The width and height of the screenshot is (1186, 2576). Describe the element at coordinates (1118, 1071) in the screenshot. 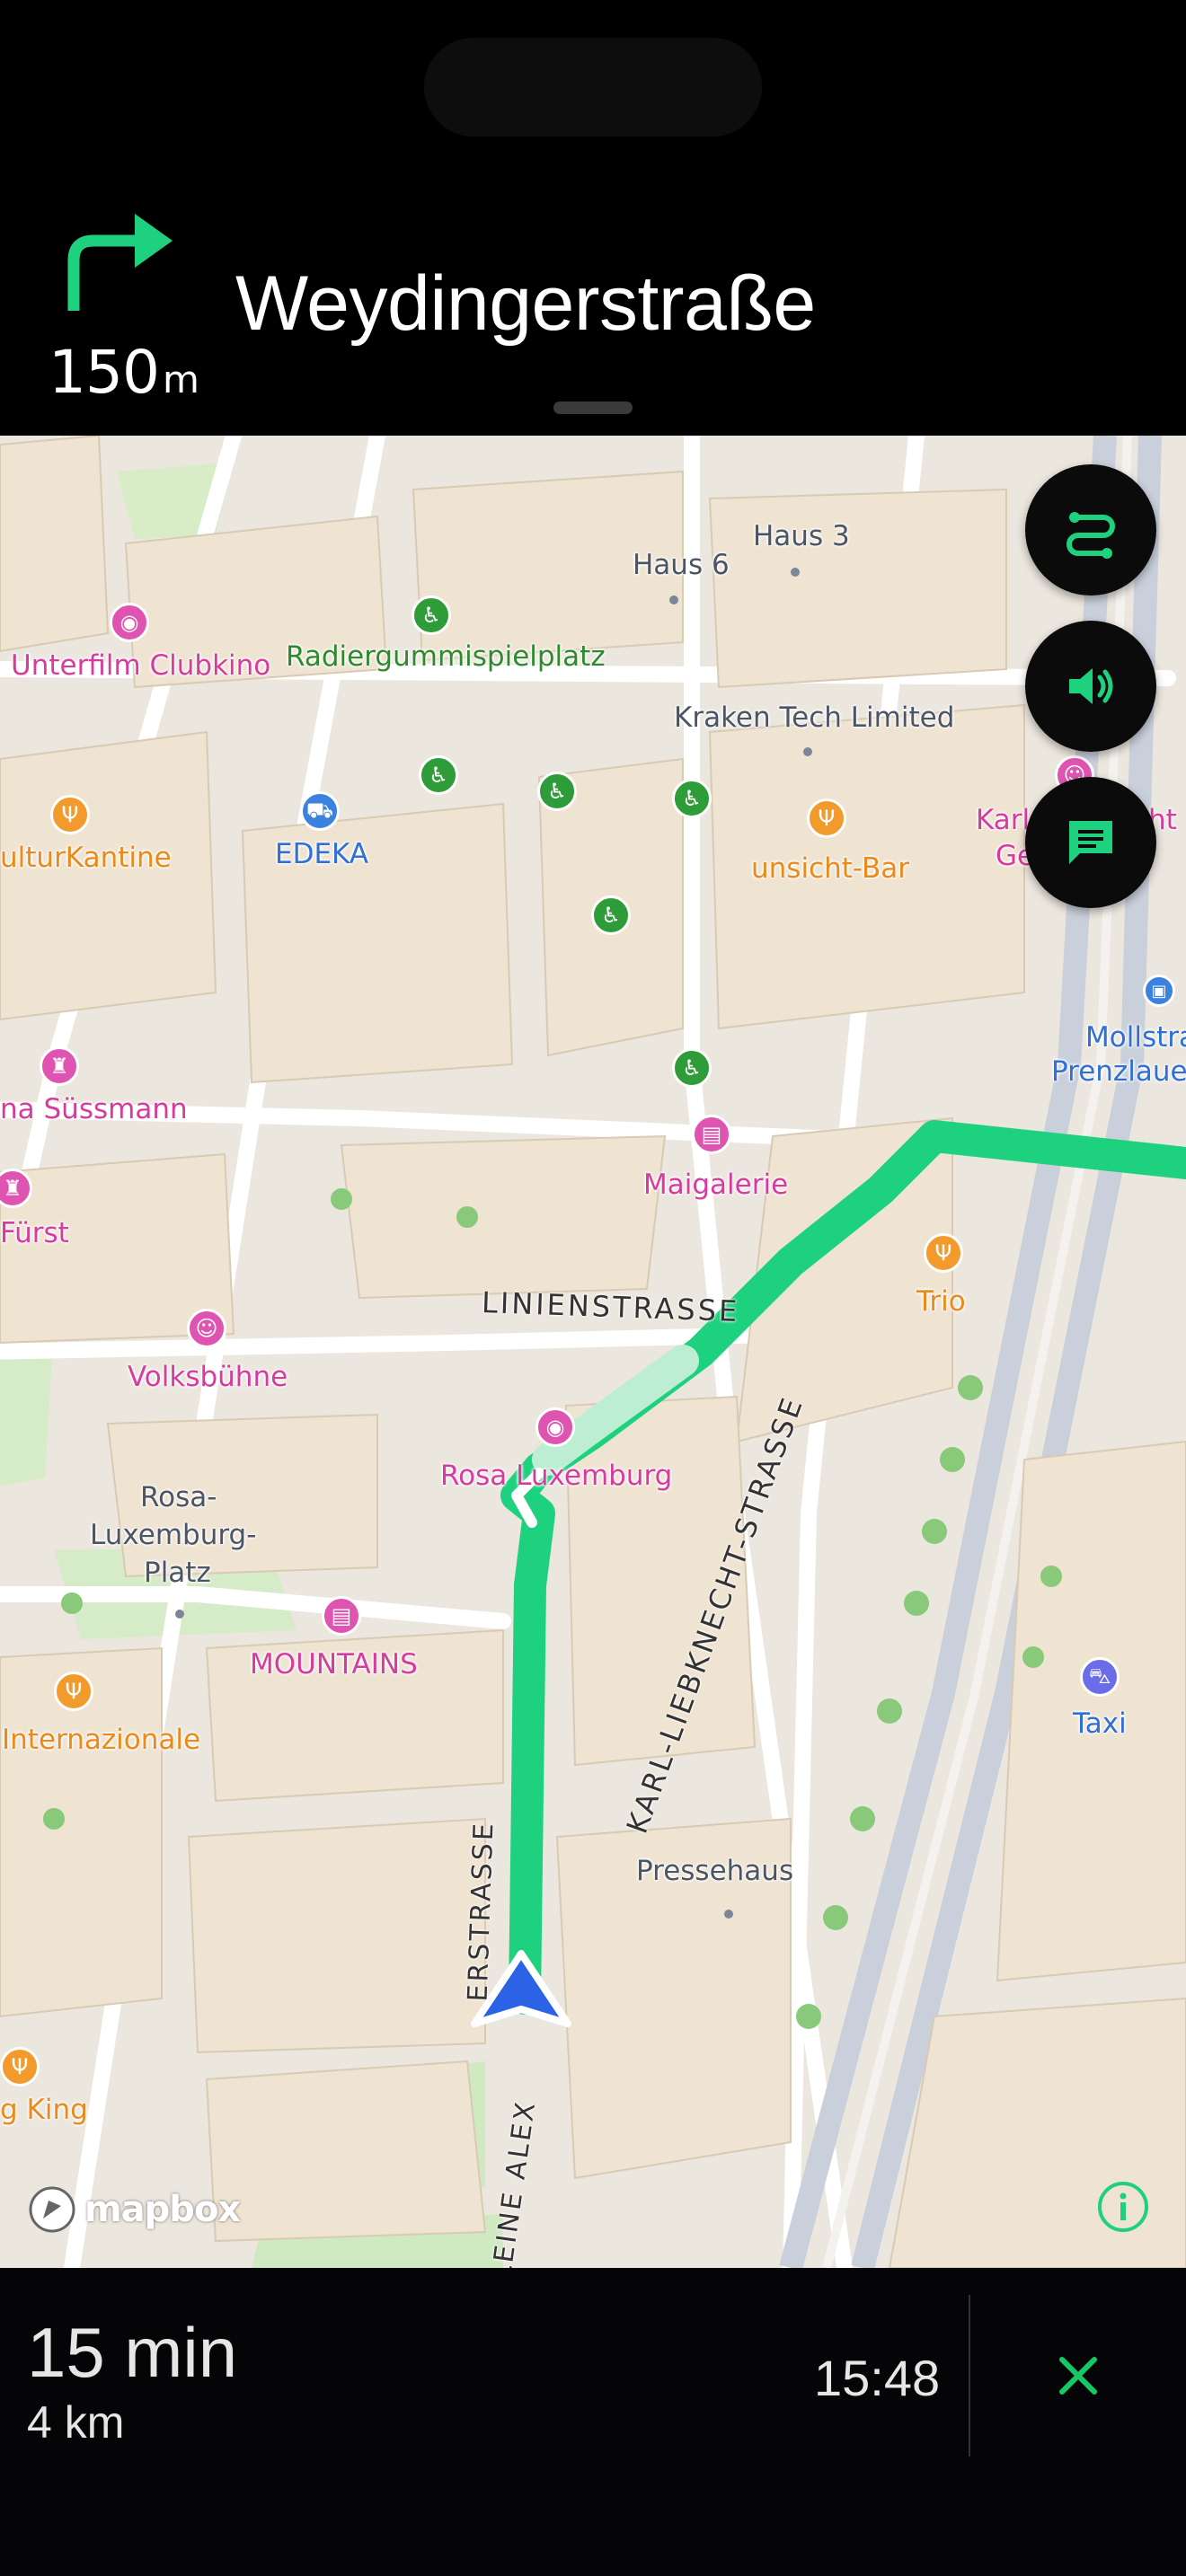

I see `poi-label: Prenzlaue` at that location.